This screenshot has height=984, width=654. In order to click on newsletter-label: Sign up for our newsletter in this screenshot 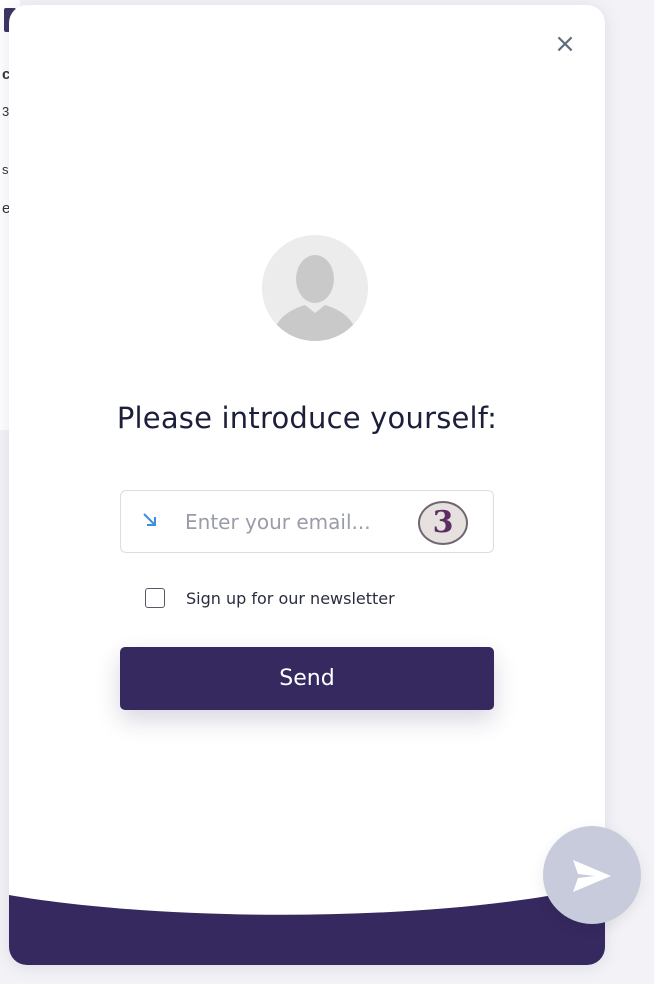, I will do `click(290, 598)`.